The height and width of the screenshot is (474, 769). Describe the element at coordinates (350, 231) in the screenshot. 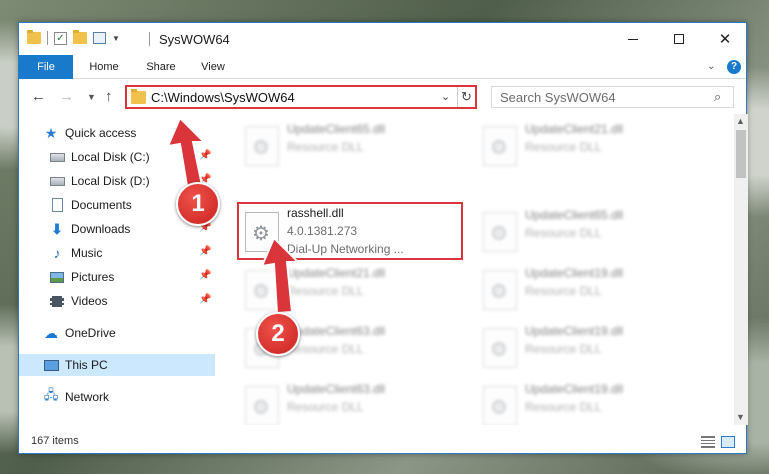

I see `highlight-box` at that location.